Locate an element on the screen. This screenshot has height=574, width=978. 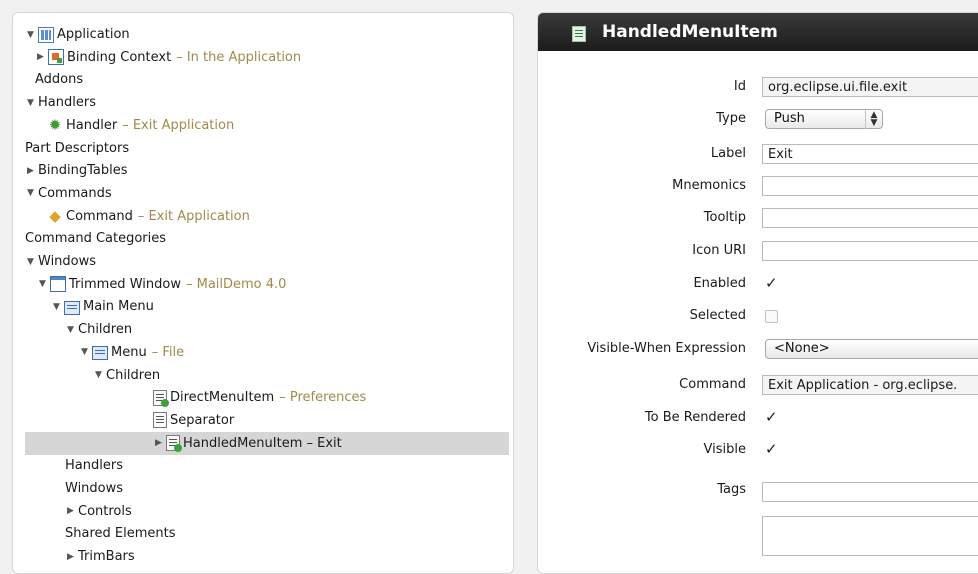
visible-checkbox: ✓ is located at coordinates (771, 449).